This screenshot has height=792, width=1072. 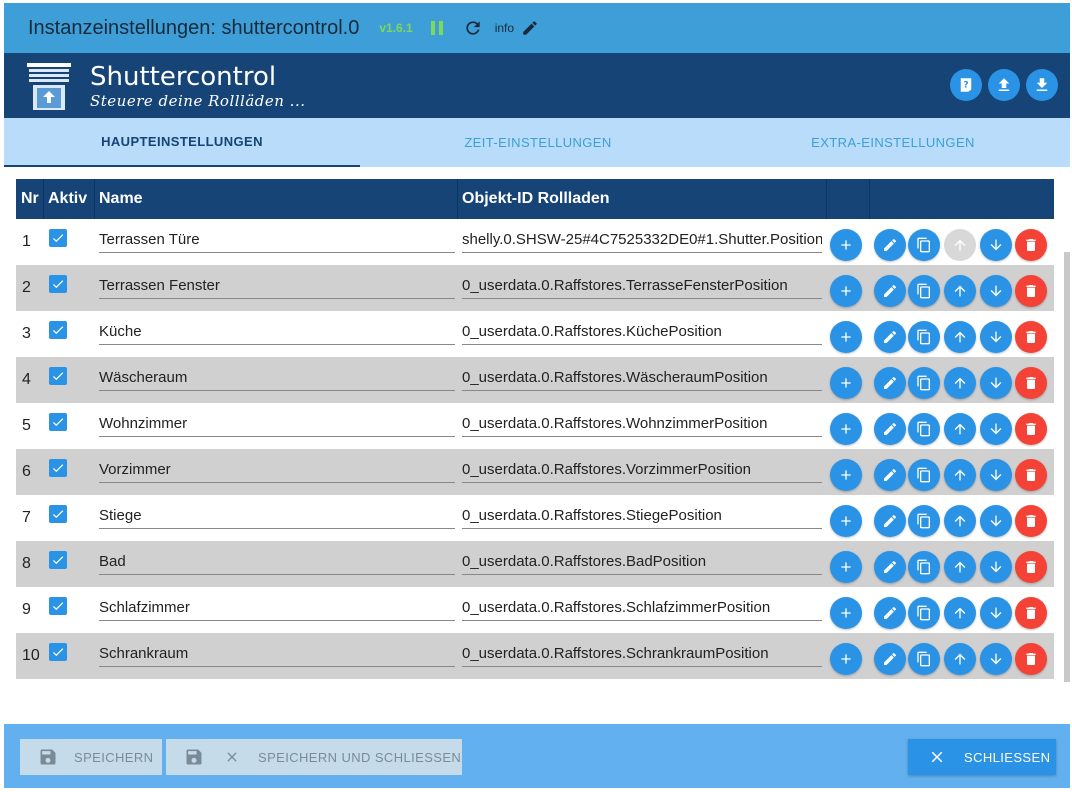 What do you see at coordinates (473, 28) in the screenshot?
I see `refresh-icon` at bounding box center [473, 28].